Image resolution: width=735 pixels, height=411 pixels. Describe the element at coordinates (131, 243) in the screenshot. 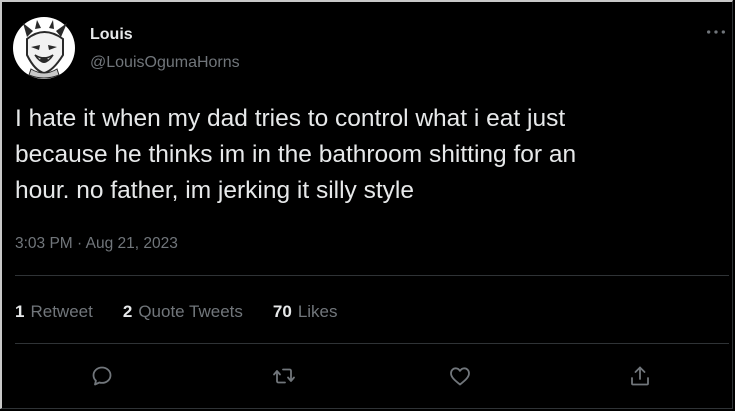

I see `tweet-date: Aug 21, 2023` at that location.